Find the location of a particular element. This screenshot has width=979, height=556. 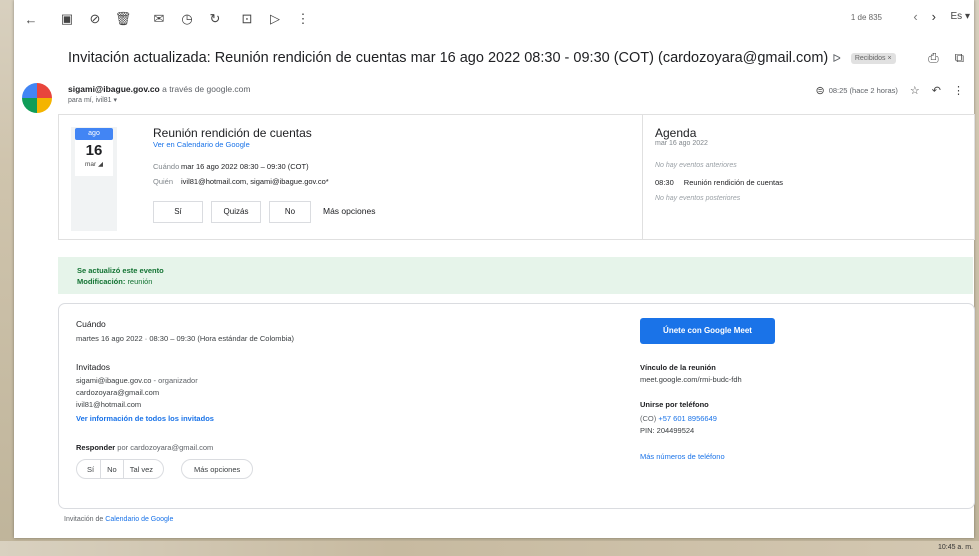

agenda-title: Agenda is located at coordinates (676, 133).